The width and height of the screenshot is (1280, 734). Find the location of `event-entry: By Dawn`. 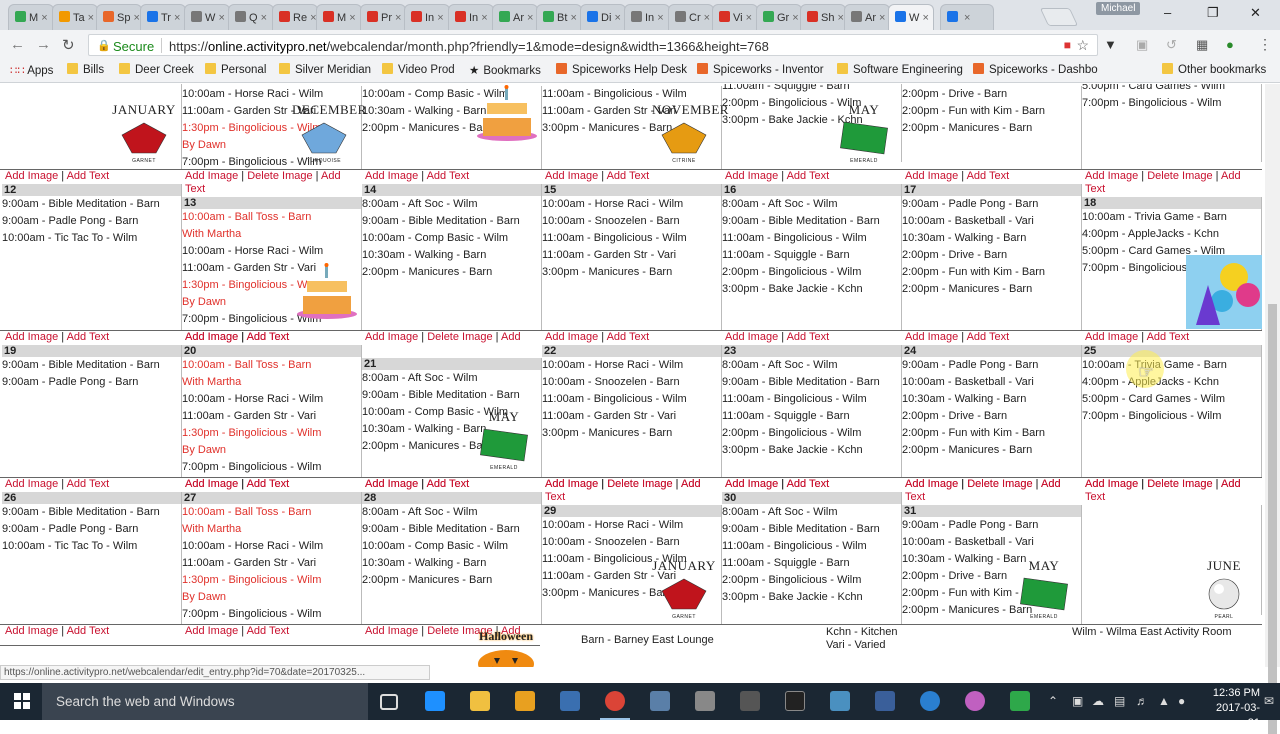

event-entry: By Dawn is located at coordinates (271, 450).